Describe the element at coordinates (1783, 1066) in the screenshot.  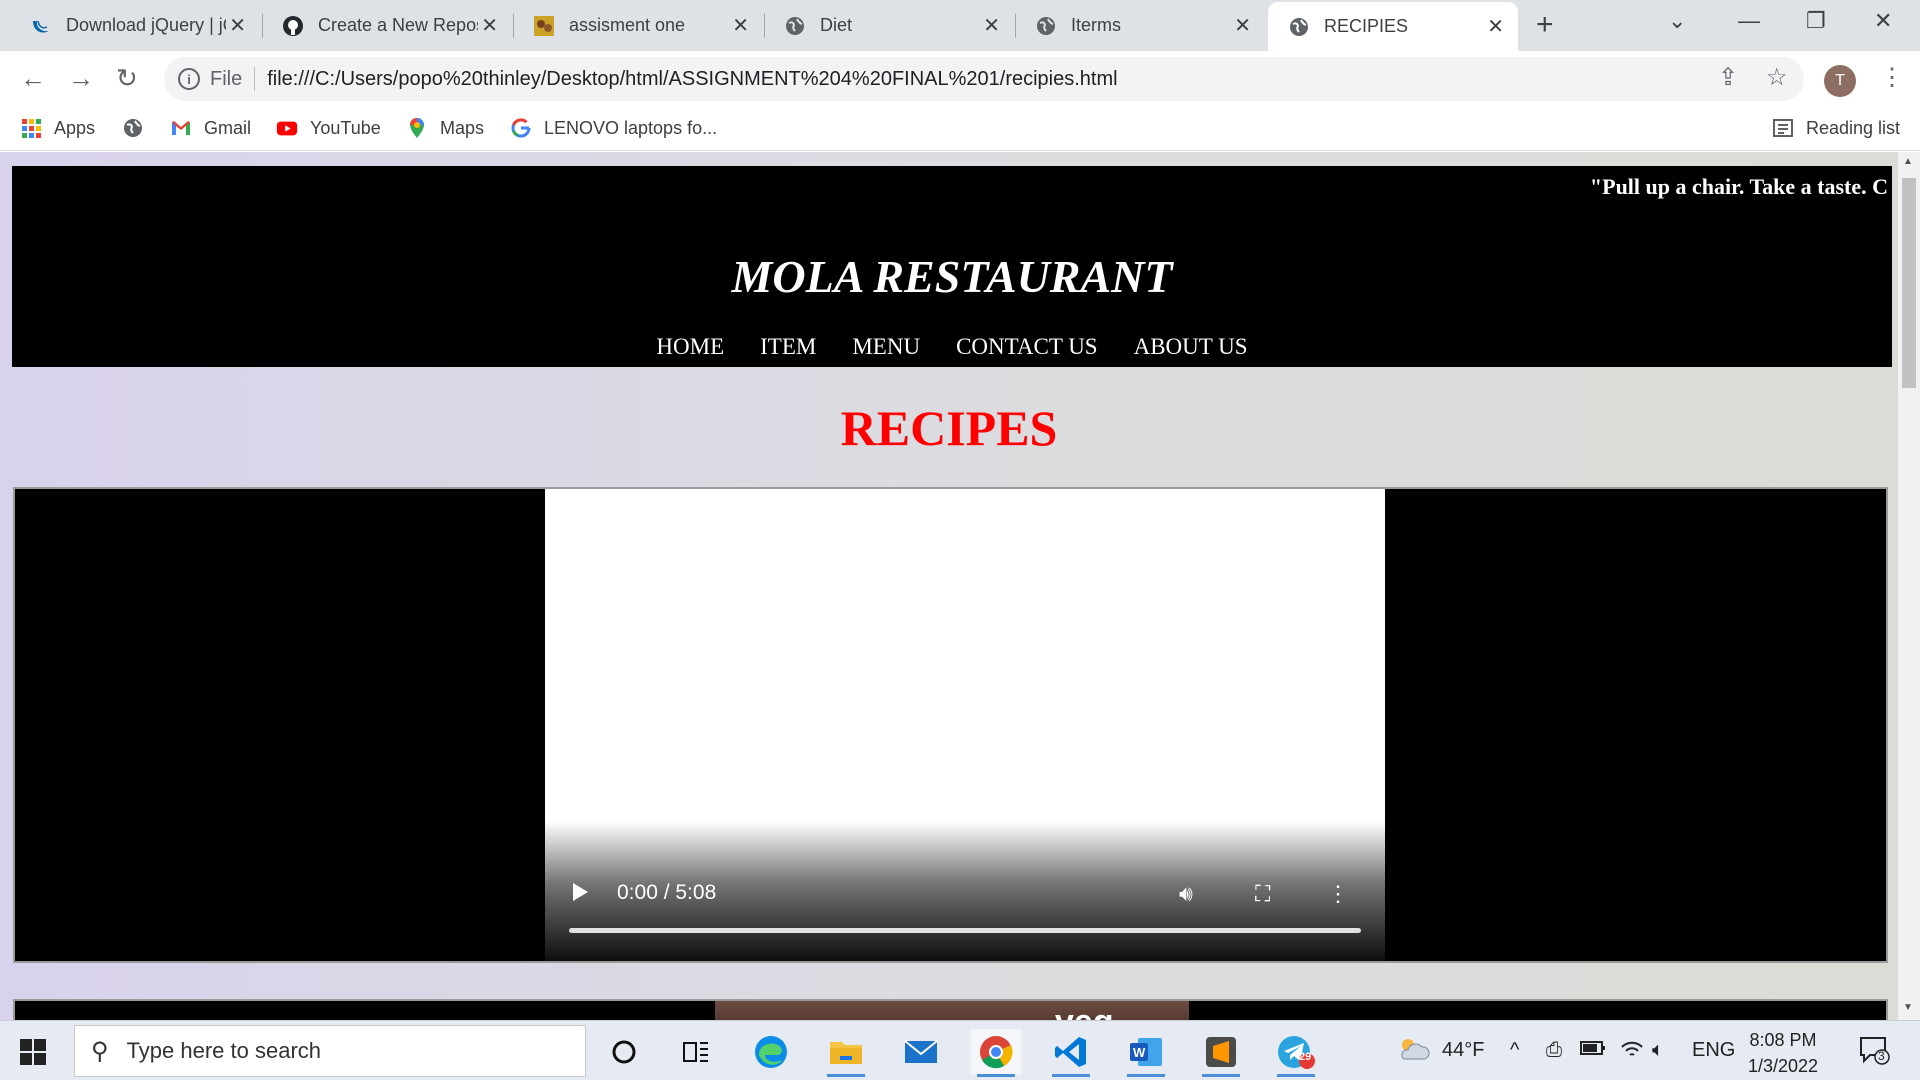
I see `clock-date: 1/3/2022` at that location.